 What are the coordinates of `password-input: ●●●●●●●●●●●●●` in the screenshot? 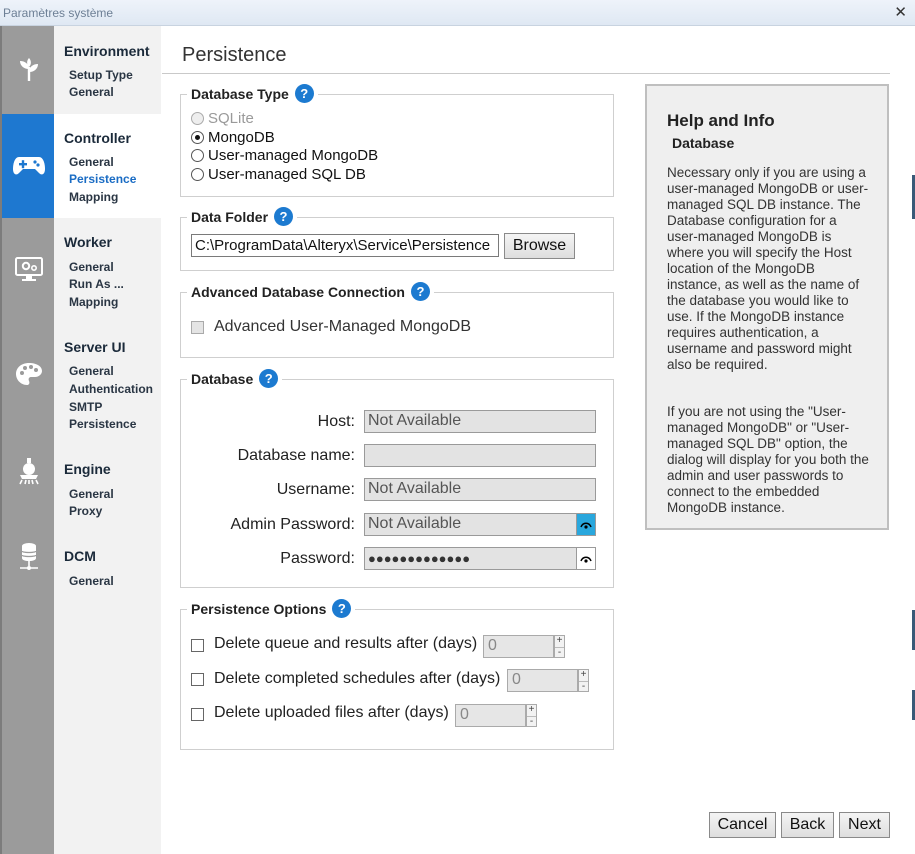 It's located at (470, 558).